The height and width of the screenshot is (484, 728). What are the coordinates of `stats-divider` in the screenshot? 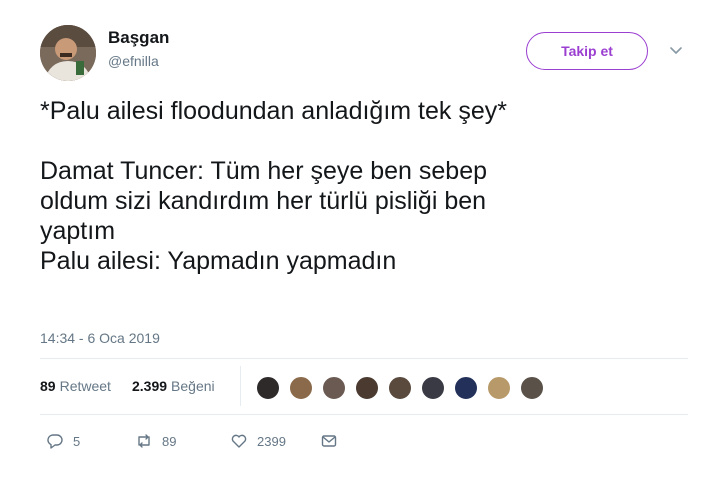 It's located at (240, 386).